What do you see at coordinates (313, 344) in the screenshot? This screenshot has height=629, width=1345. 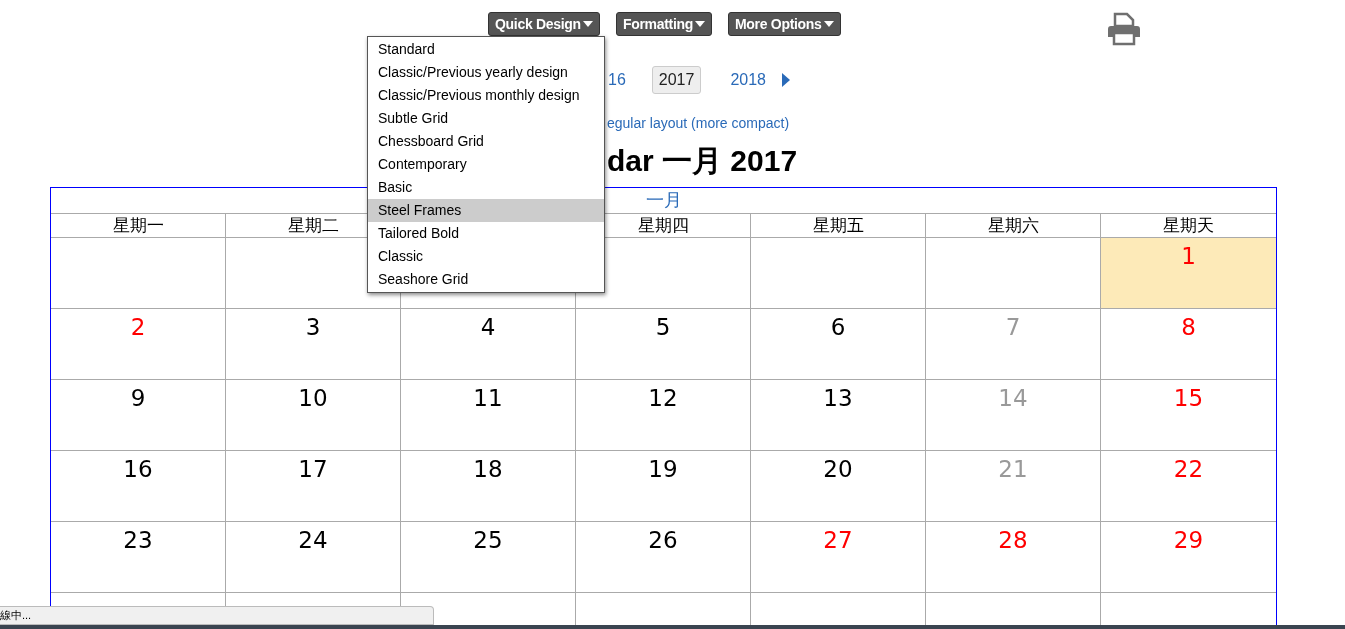 I see `day-cell: 3` at bounding box center [313, 344].